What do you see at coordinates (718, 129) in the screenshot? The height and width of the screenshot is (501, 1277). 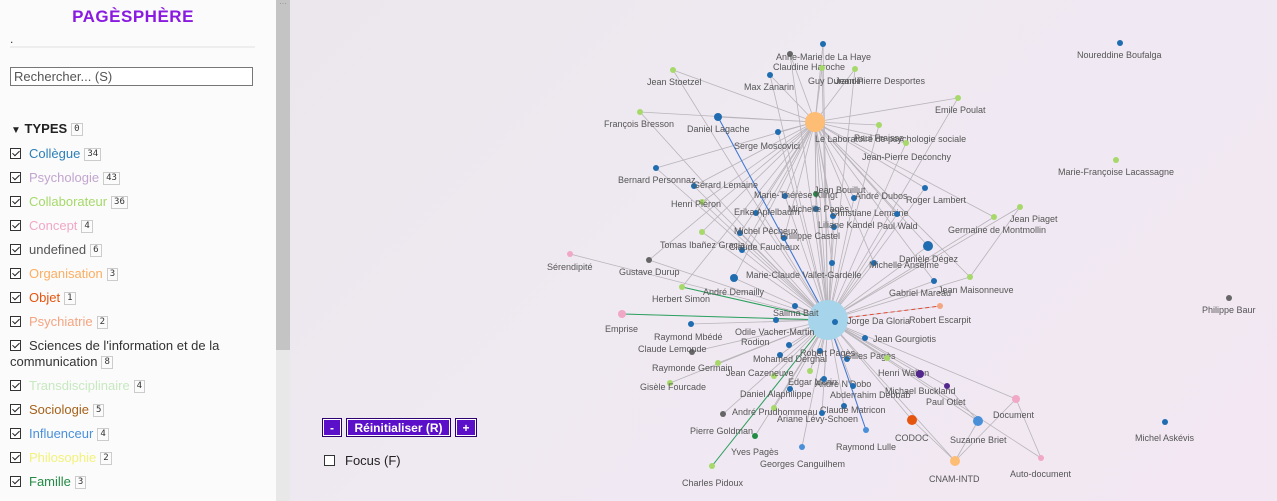 I see `graph-node-label: Daniel Lagache` at bounding box center [718, 129].